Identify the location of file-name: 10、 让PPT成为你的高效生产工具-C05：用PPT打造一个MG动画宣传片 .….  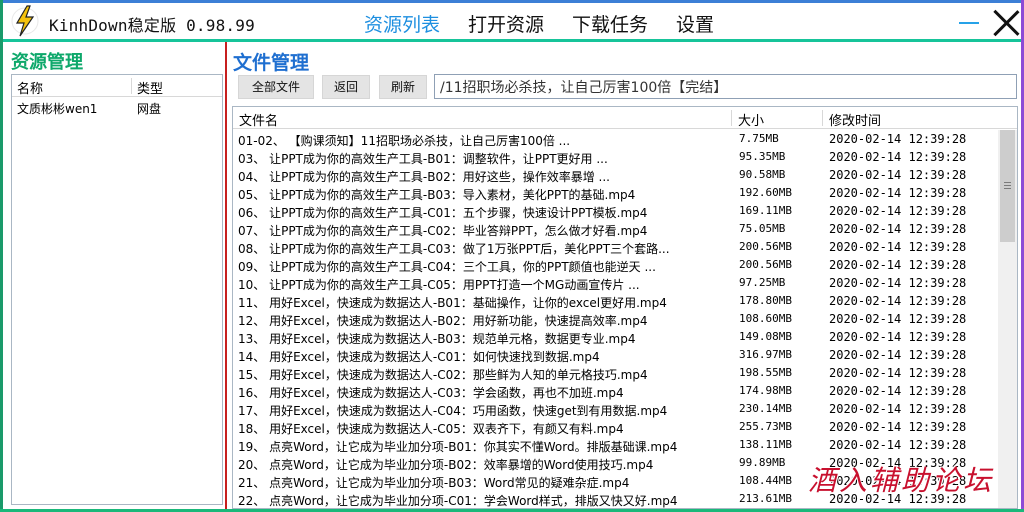
(439, 285).